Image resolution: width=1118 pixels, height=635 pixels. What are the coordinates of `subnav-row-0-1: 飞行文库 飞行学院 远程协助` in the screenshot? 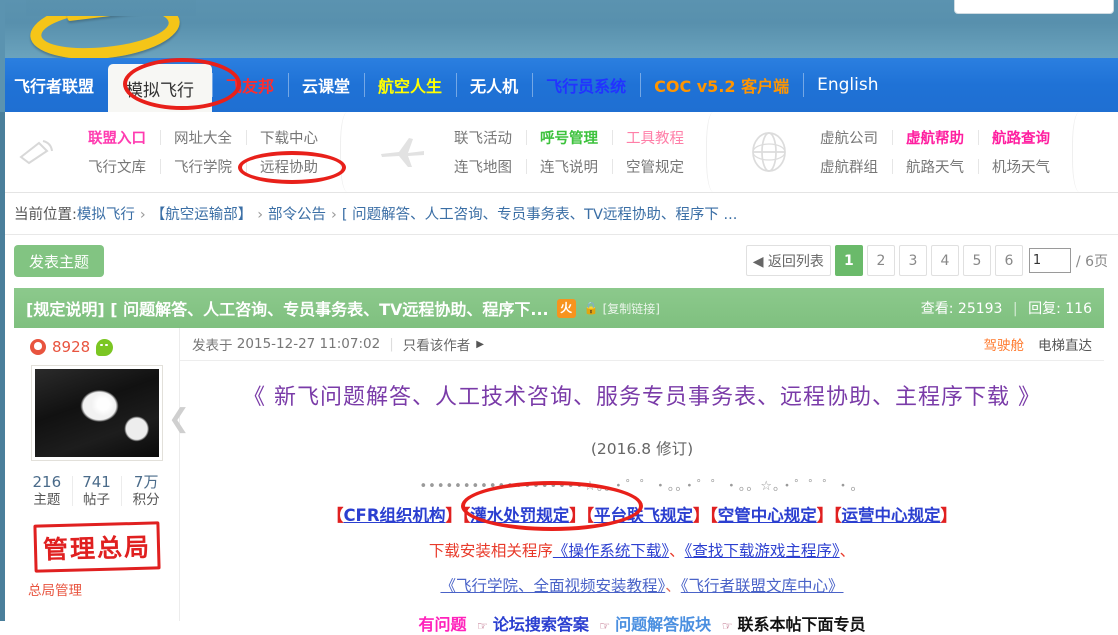 It's located at (203, 167).